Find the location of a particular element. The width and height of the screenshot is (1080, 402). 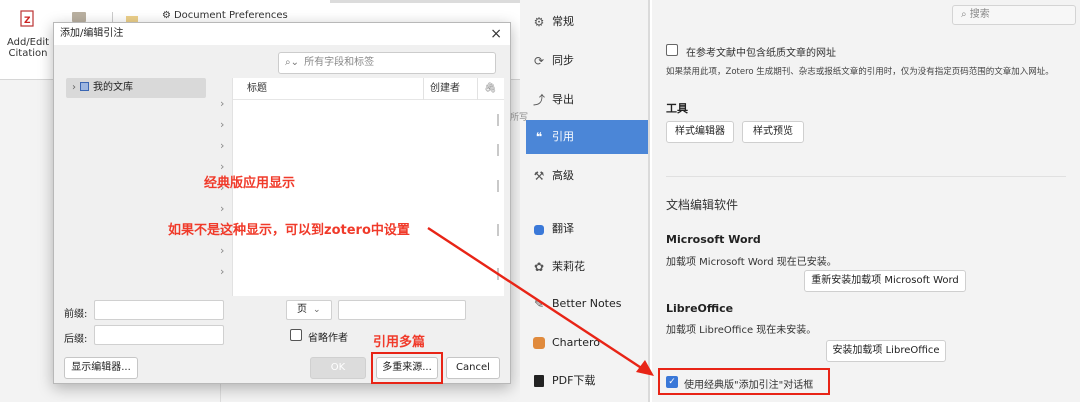

paper-url-checkbox is located at coordinates (672, 50).